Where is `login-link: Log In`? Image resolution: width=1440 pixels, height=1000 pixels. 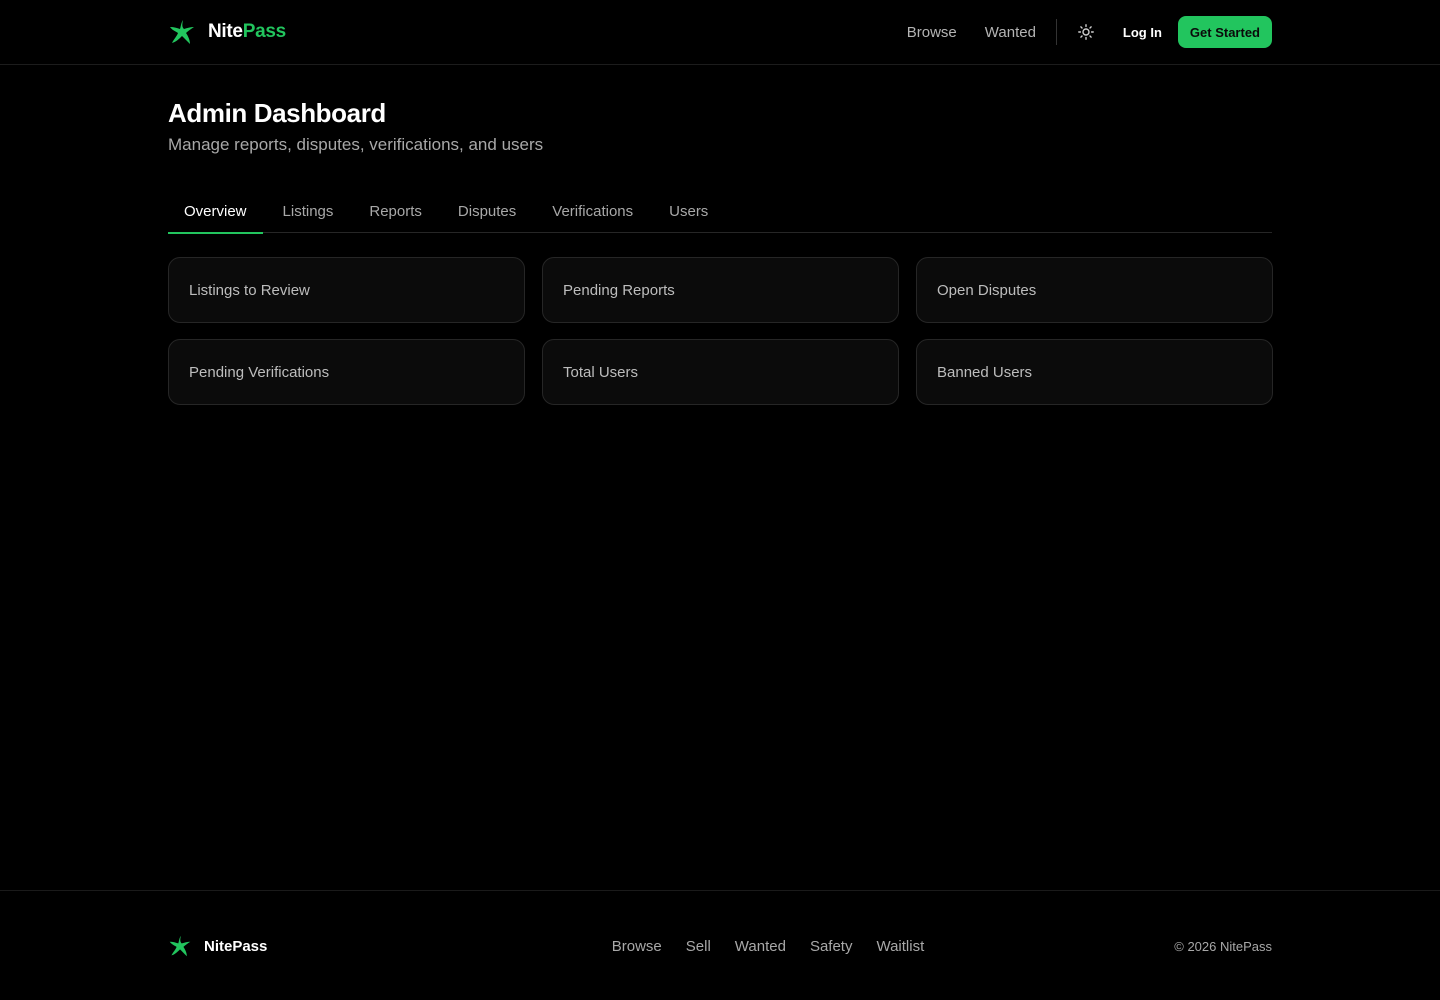
login-link: Log In is located at coordinates (1142, 32).